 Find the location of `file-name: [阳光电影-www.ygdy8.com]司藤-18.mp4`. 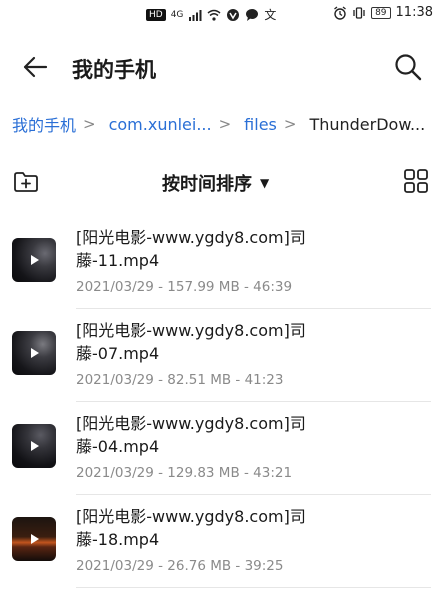

file-name: [阳光电影-www.ygdy8.com]司藤-18.mp4 is located at coordinates (191, 528).